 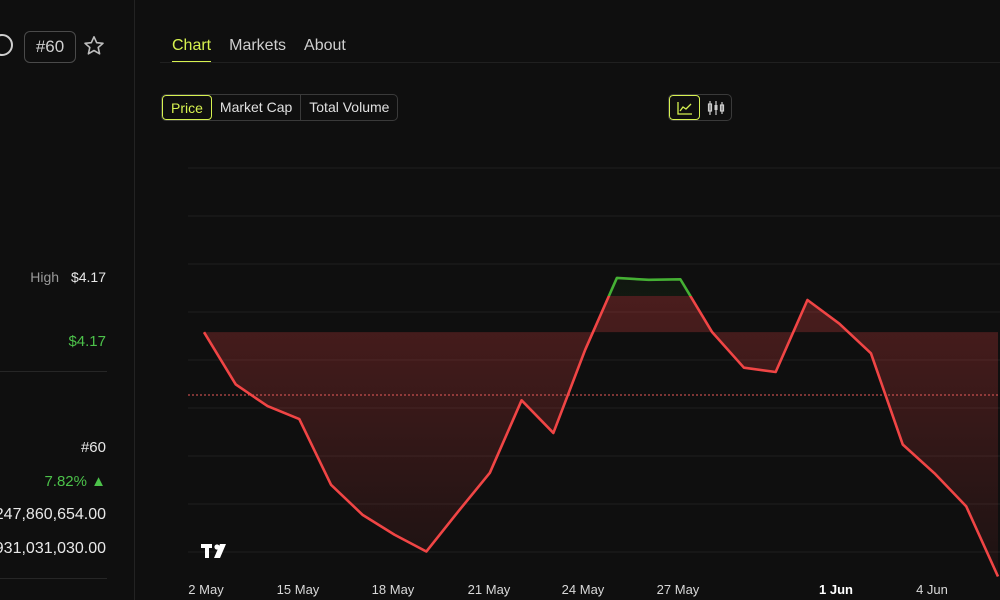 I want to click on x-tick-label: 2 May, so click(x=206, y=589).